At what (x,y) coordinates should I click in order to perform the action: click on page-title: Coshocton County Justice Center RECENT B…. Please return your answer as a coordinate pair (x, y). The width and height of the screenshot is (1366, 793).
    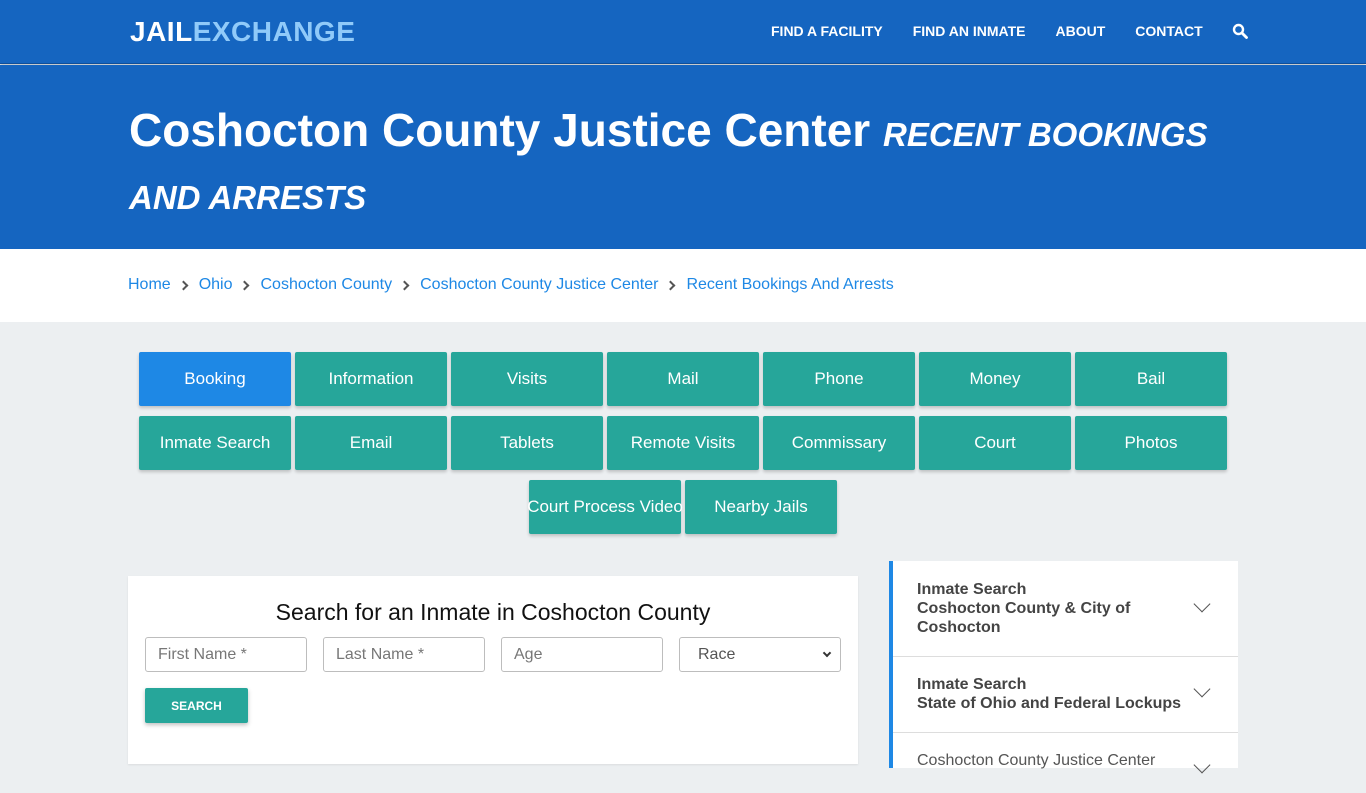
    Looking at the image, I should click on (689, 164).